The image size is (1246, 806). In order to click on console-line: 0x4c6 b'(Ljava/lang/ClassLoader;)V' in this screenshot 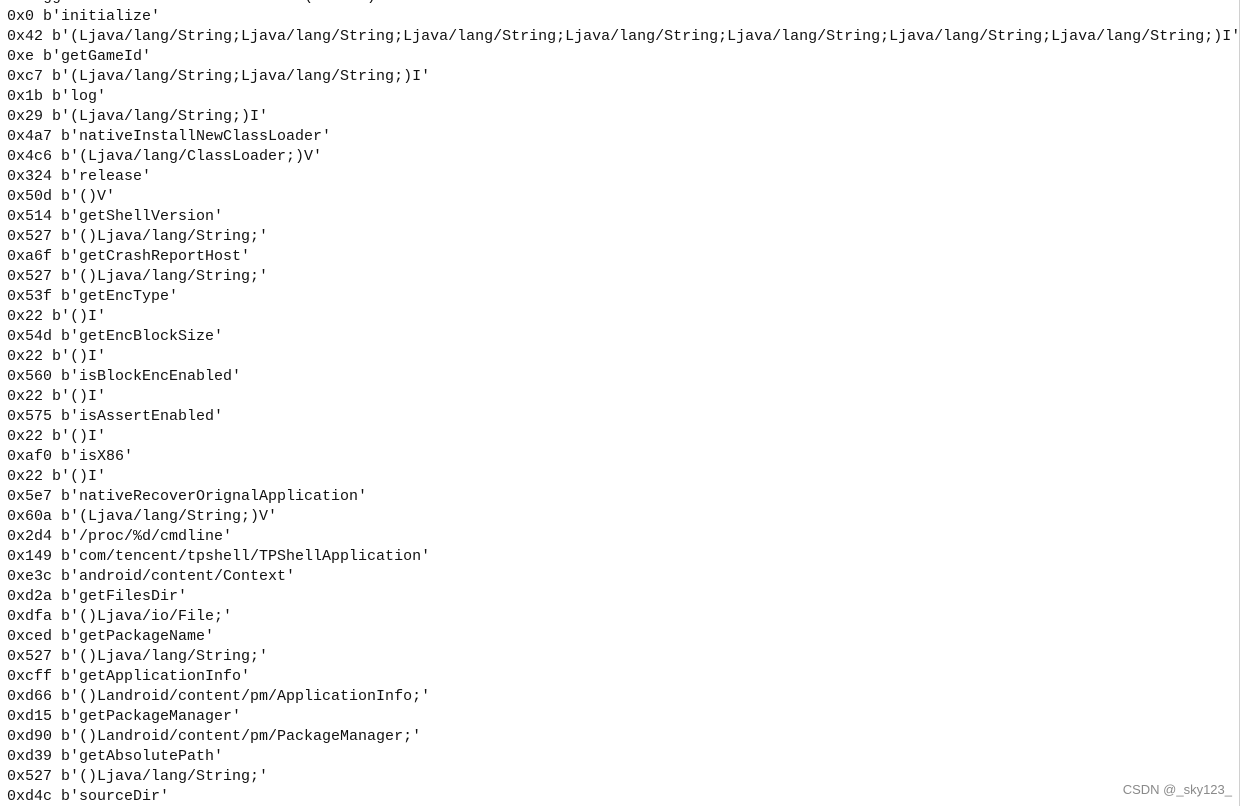, I will do `click(165, 156)`.